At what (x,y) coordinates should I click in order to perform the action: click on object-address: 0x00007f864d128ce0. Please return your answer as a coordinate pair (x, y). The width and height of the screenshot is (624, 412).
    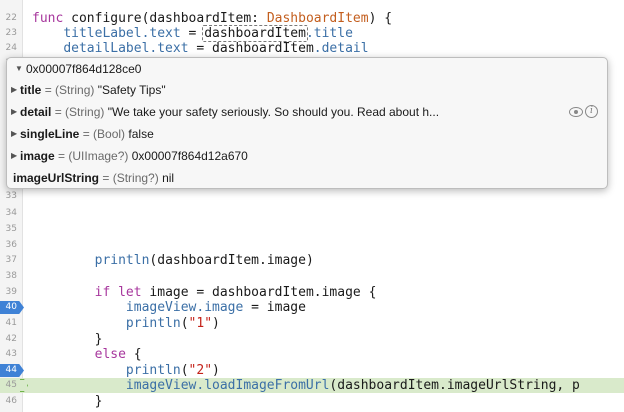
    Looking at the image, I should click on (84, 69).